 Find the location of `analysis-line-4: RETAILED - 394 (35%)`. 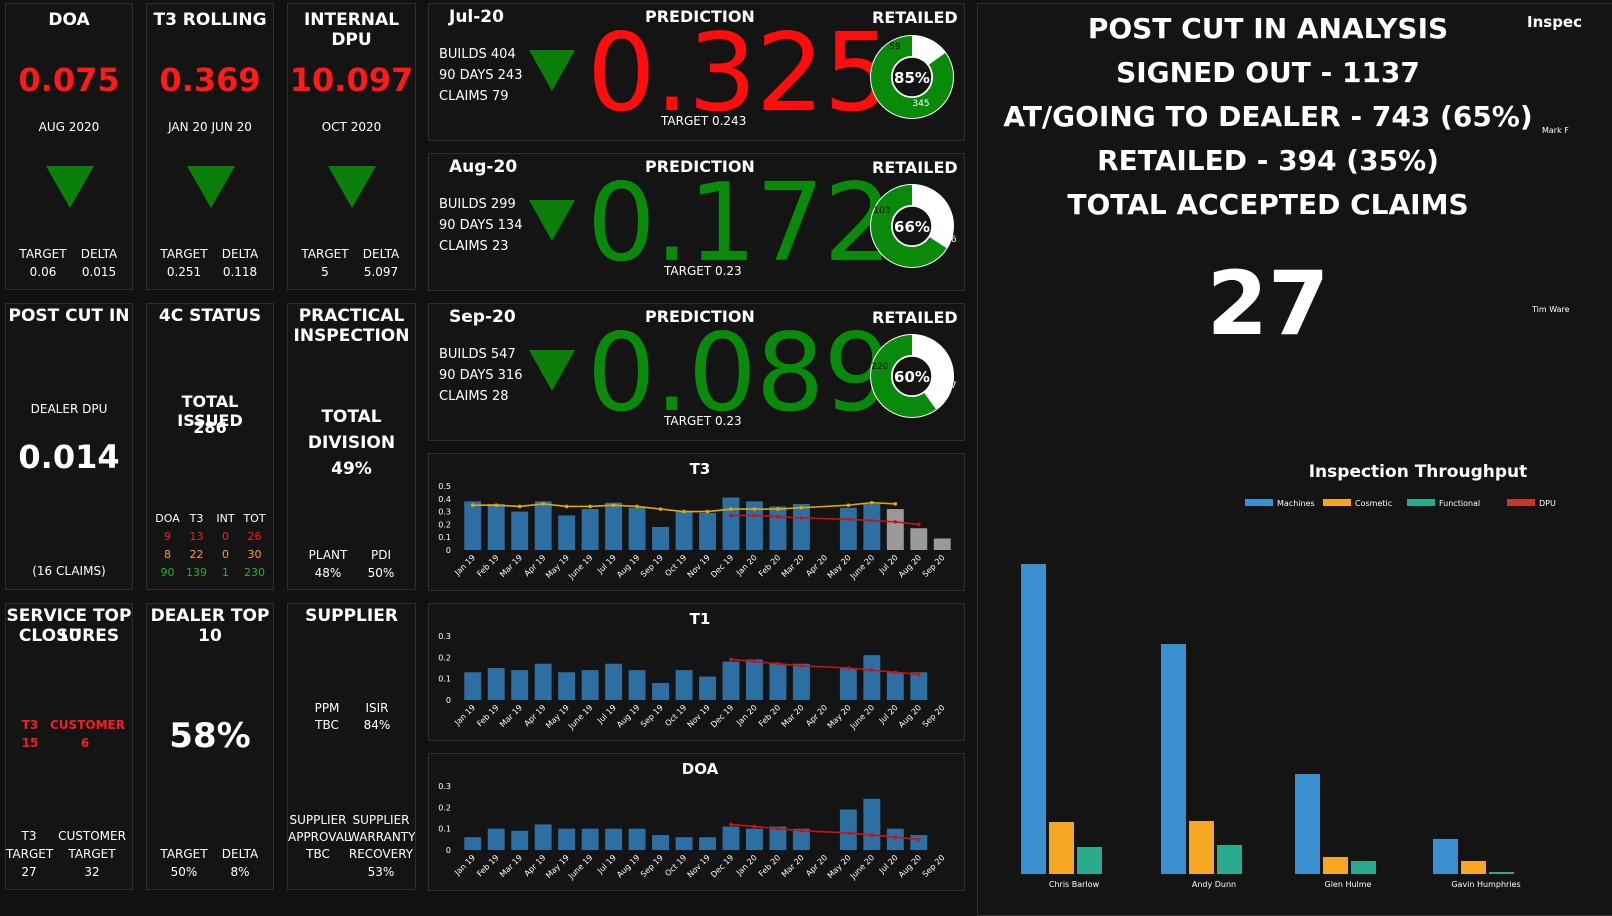

analysis-line-4: RETAILED - 394 (35%) is located at coordinates (1268, 160).